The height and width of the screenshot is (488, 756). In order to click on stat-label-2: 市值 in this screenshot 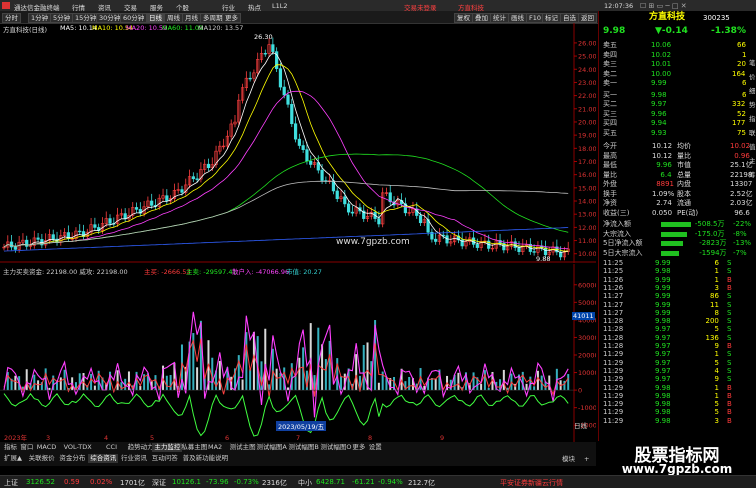, I will do `click(684, 165)`.